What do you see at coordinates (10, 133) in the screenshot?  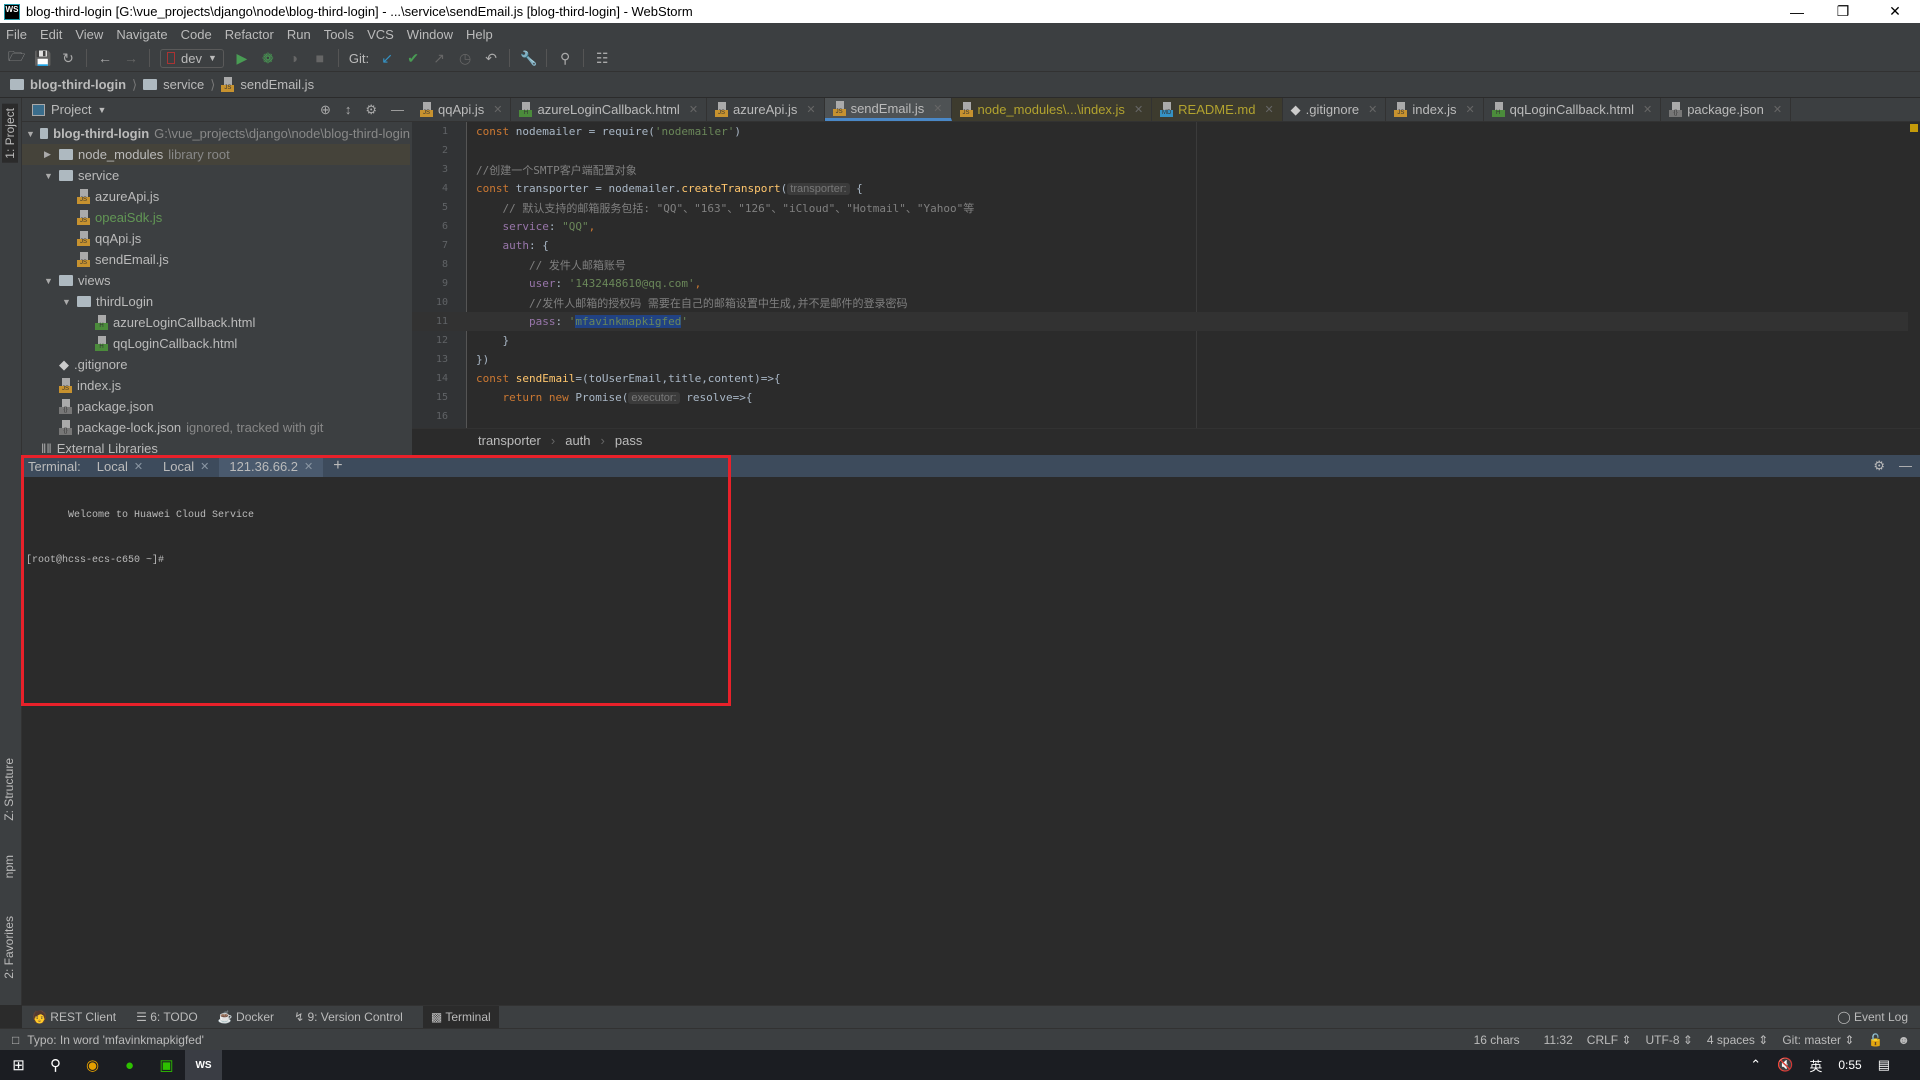 I see `project-tool-button: 1: Project` at bounding box center [10, 133].